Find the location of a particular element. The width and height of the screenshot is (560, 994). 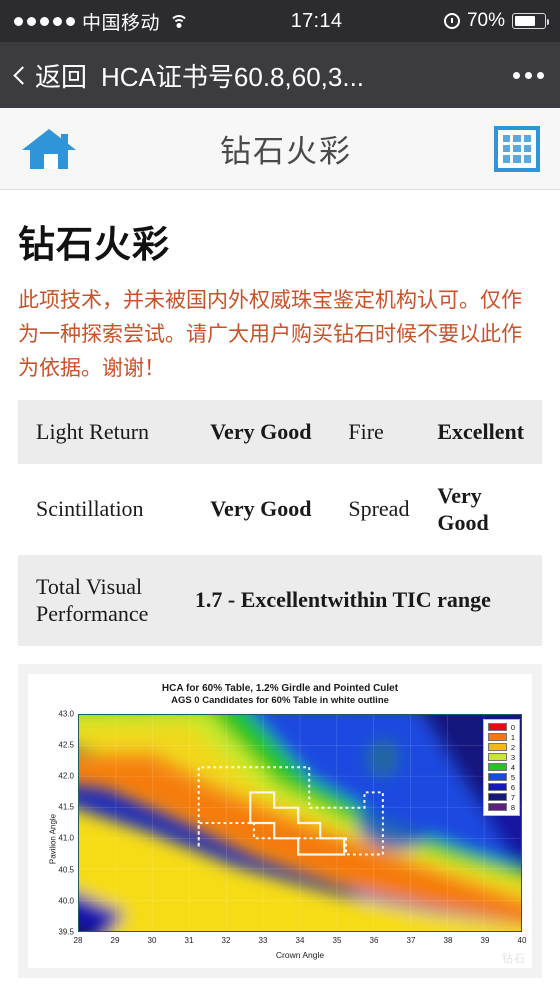

signal-strength-icon is located at coordinates (44, 21).